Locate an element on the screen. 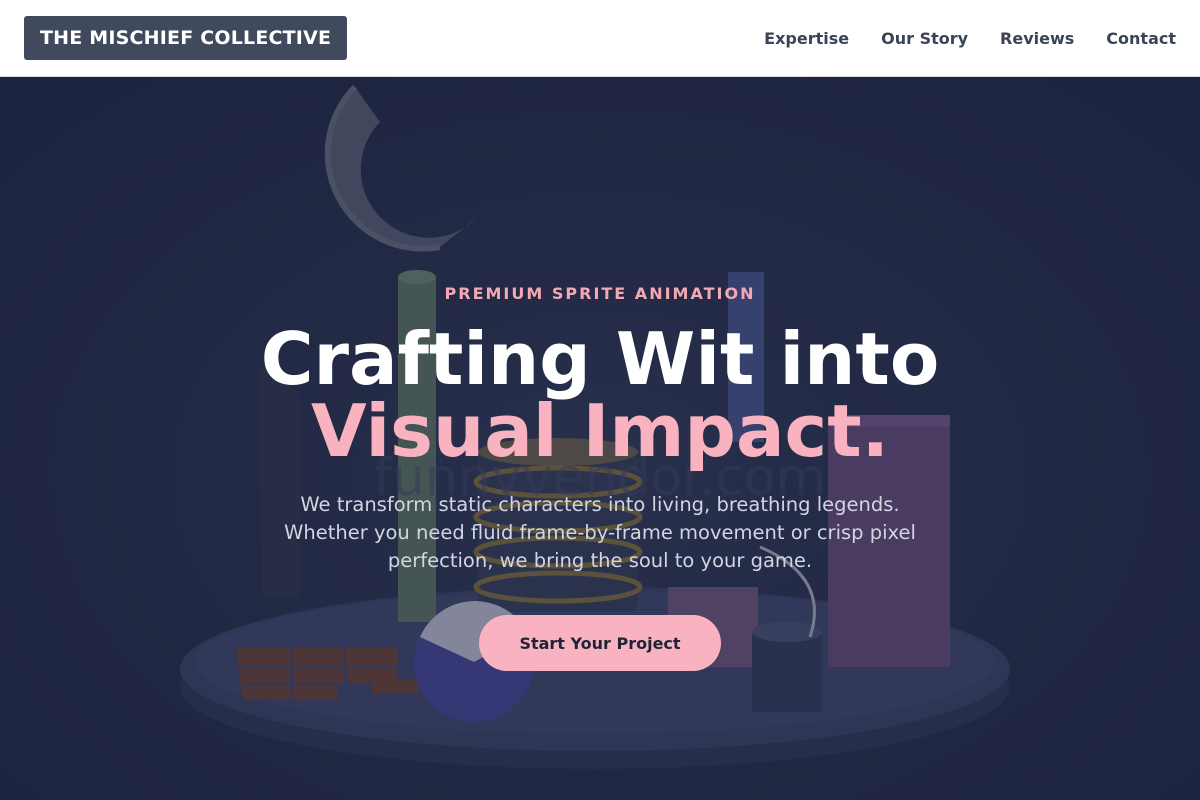 The image size is (1200, 800). headline-line-2: Visual Impact. is located at coordinates (600, 431).